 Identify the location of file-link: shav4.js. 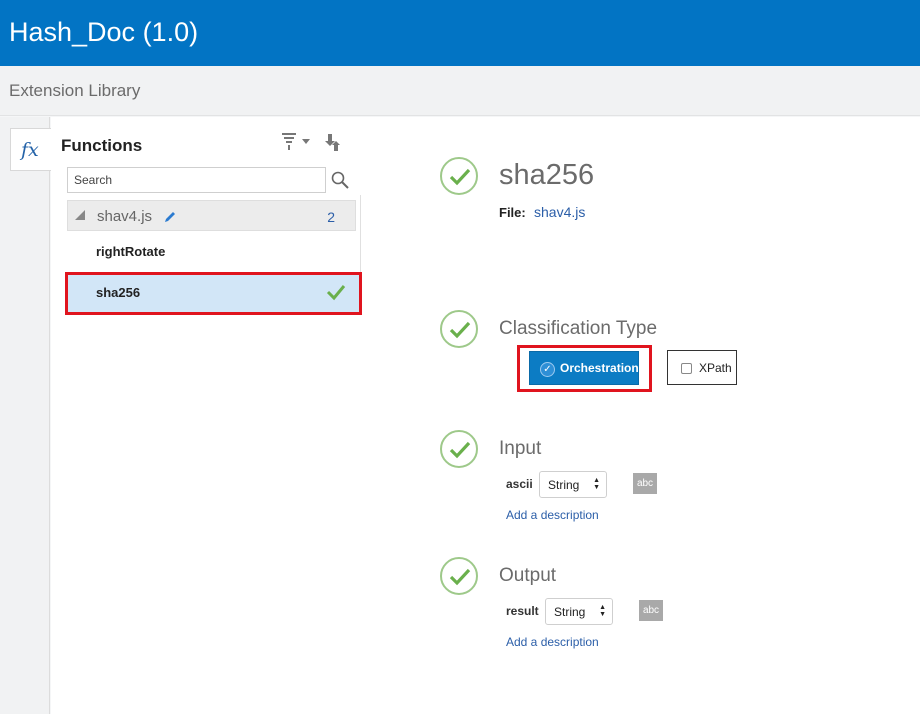
(559, 212).